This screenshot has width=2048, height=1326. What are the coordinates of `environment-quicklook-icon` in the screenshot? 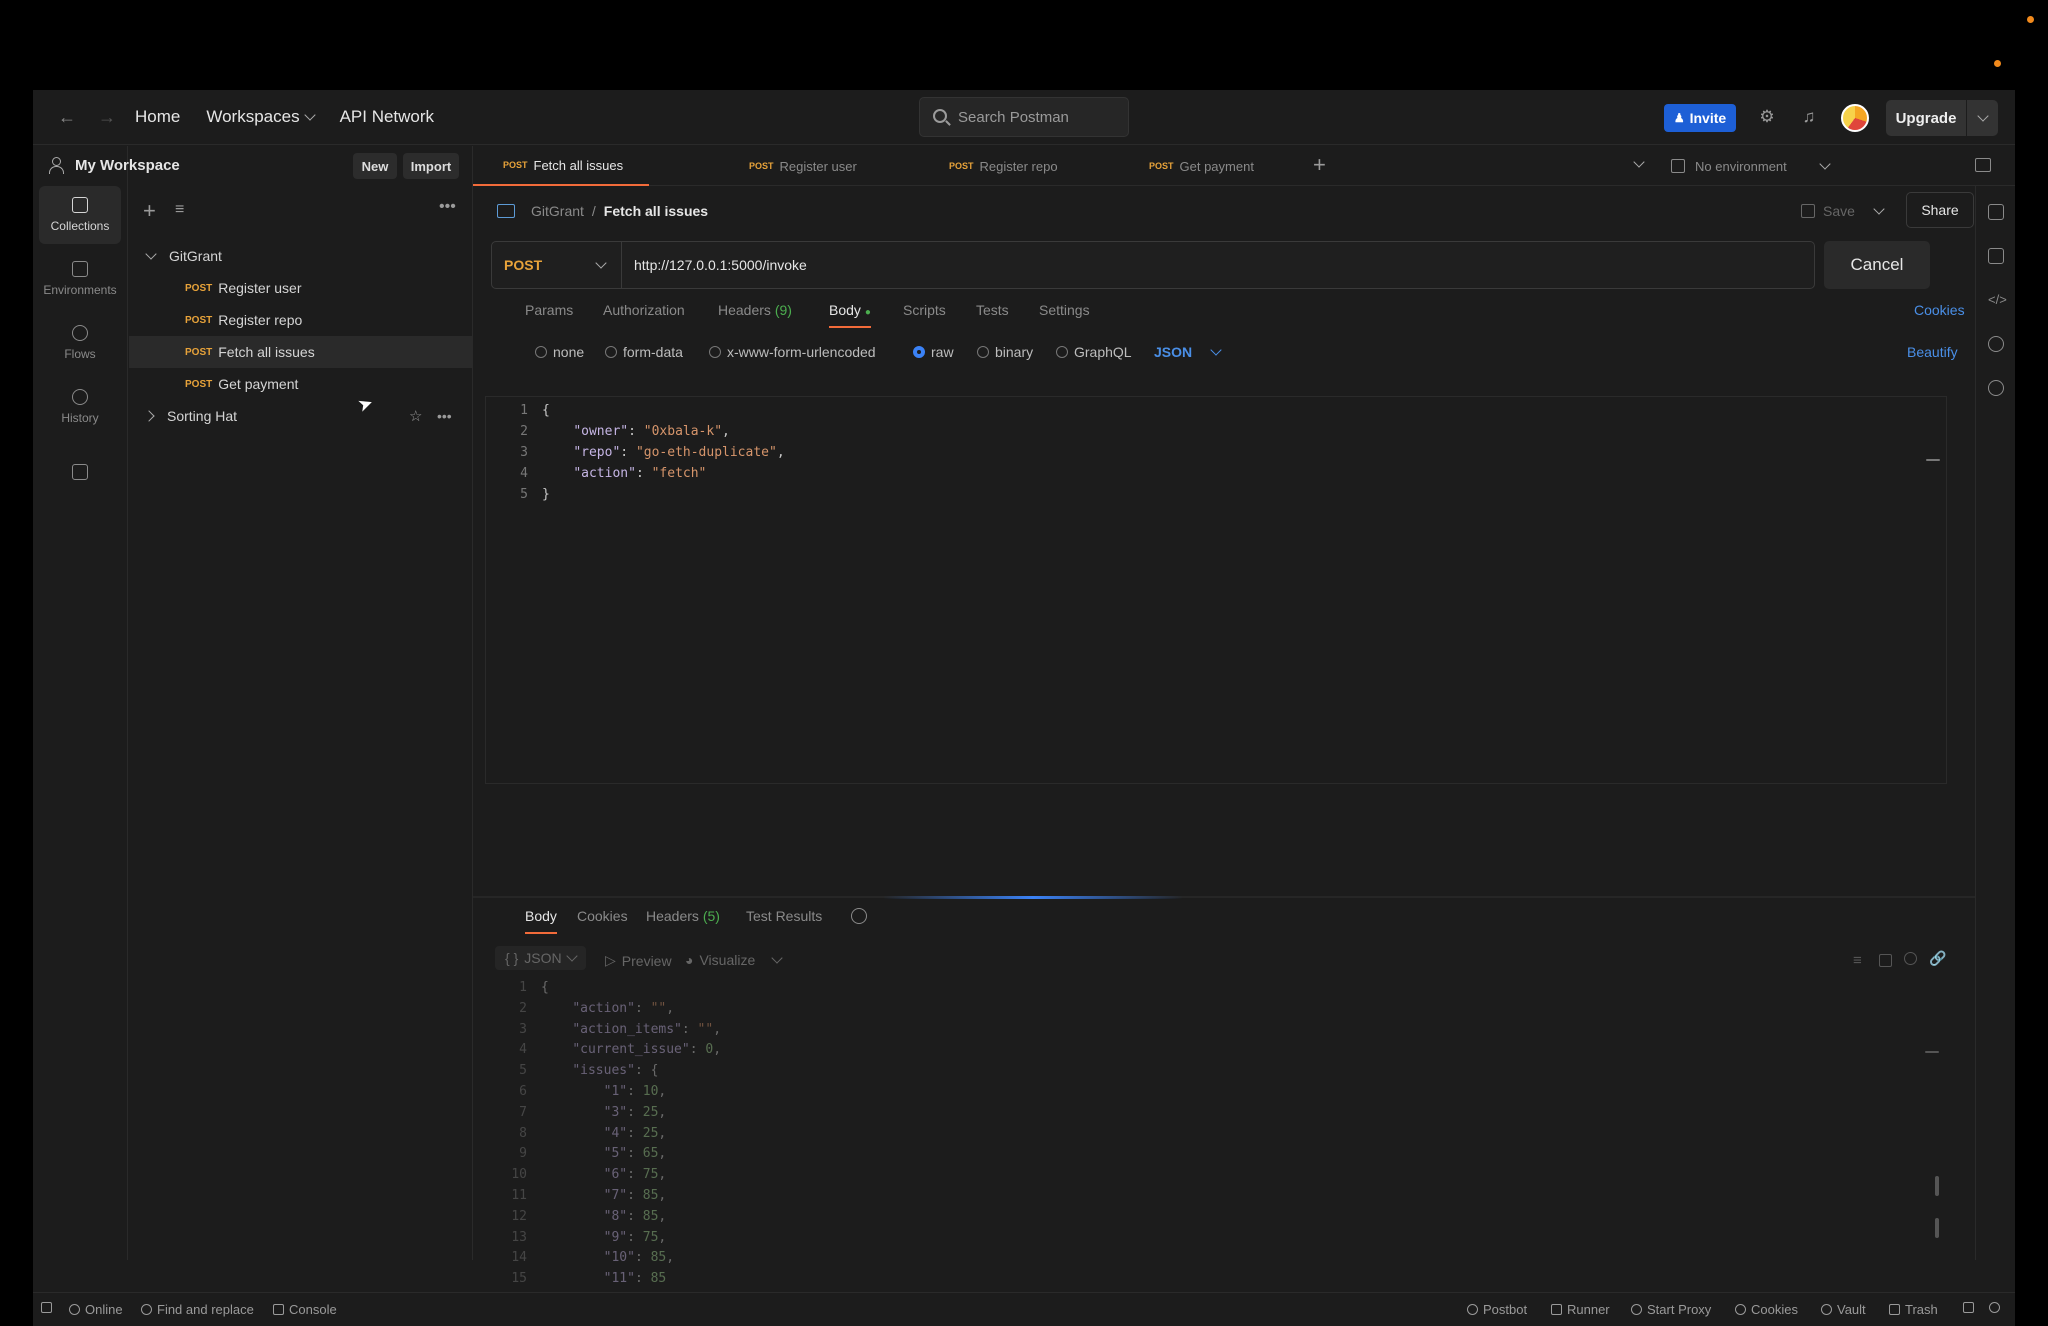 It's located at (1983, 165).